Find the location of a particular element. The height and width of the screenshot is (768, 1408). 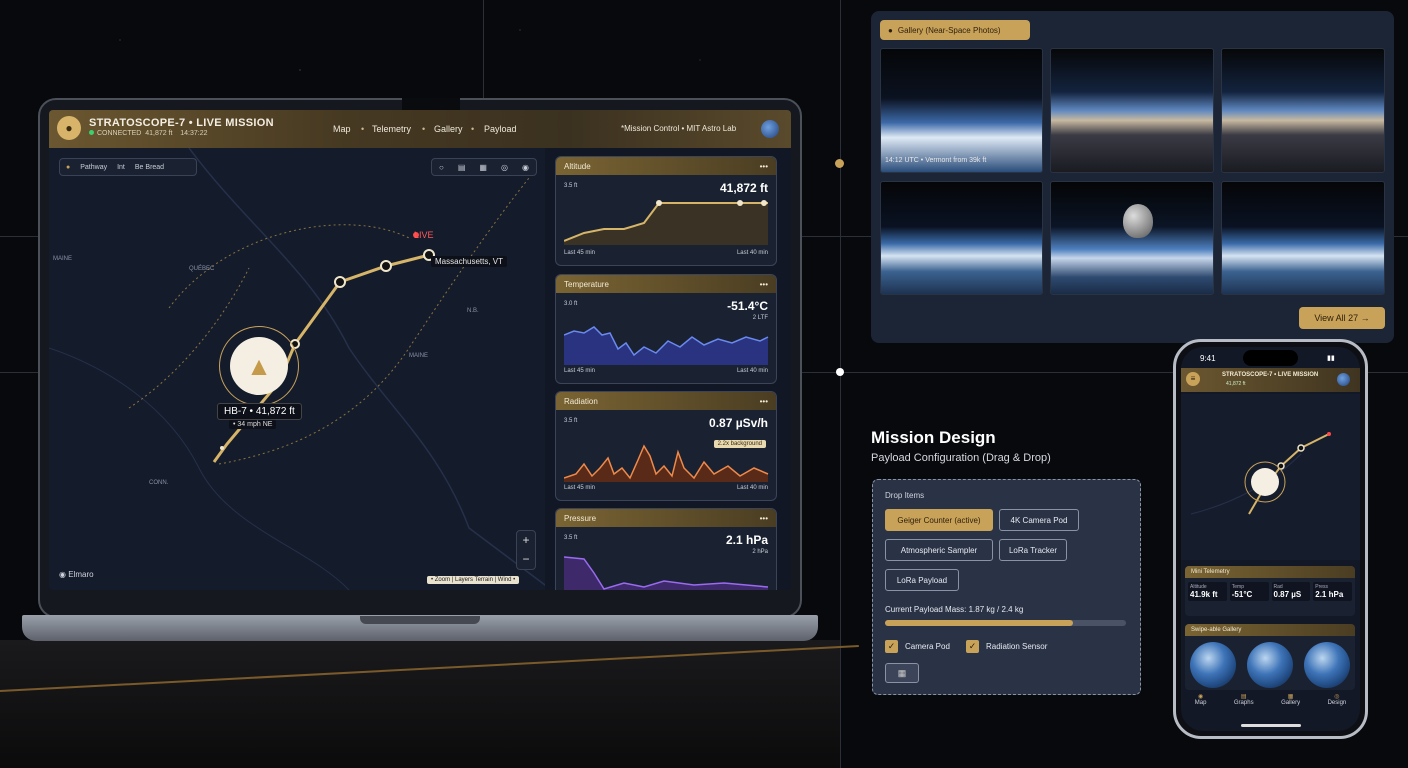

image-icon: ▦ is located at coordinates (1290, 697).